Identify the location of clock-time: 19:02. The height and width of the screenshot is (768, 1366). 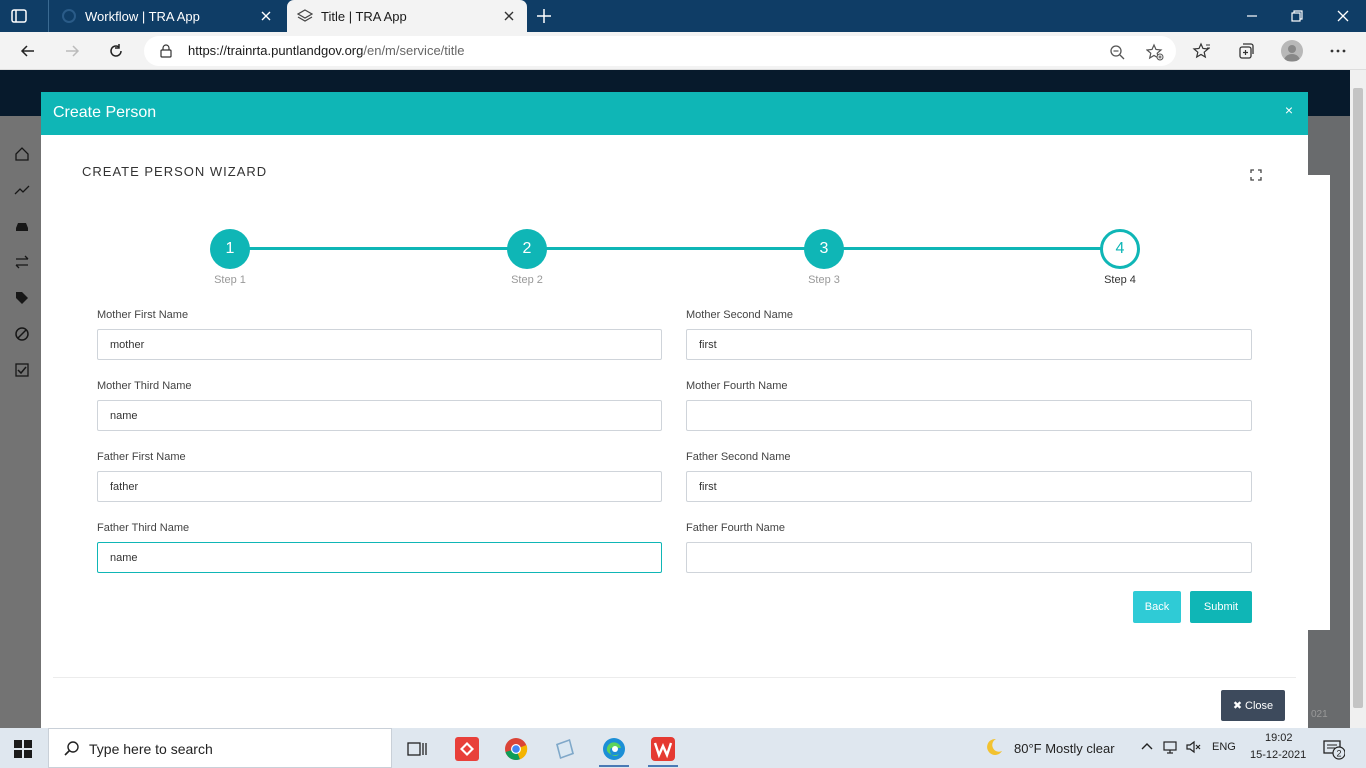
(1279, 738).